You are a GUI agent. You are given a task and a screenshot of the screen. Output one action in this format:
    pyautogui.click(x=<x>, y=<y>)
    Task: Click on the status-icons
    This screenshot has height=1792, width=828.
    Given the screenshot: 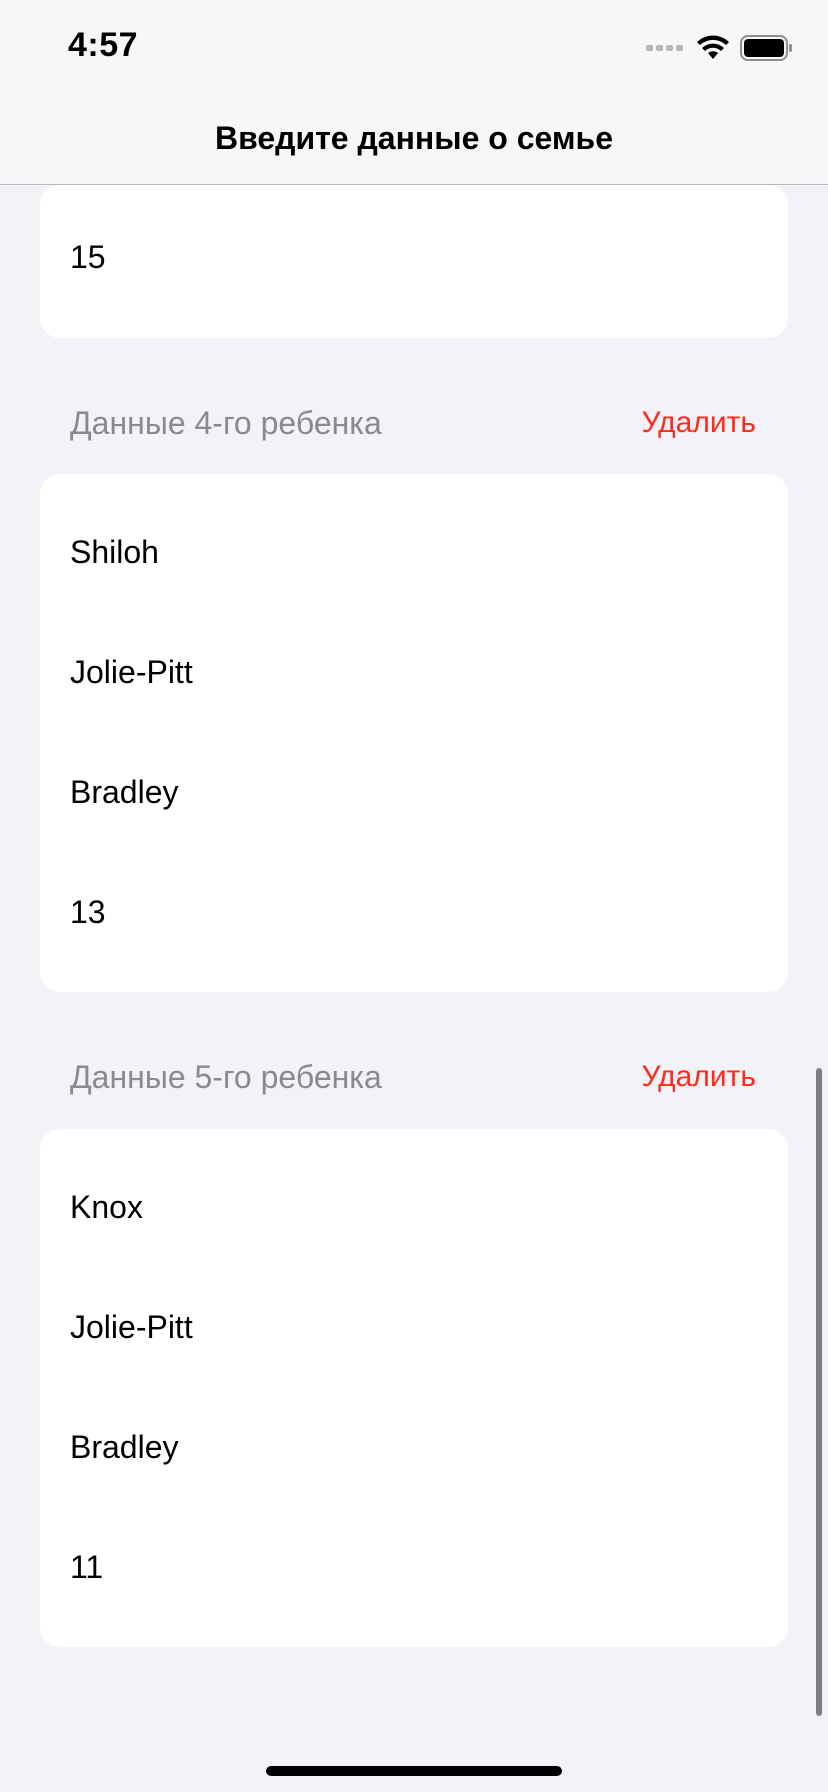 What is the action you would take?
    pyautogui.click(x=720, y=50)
    